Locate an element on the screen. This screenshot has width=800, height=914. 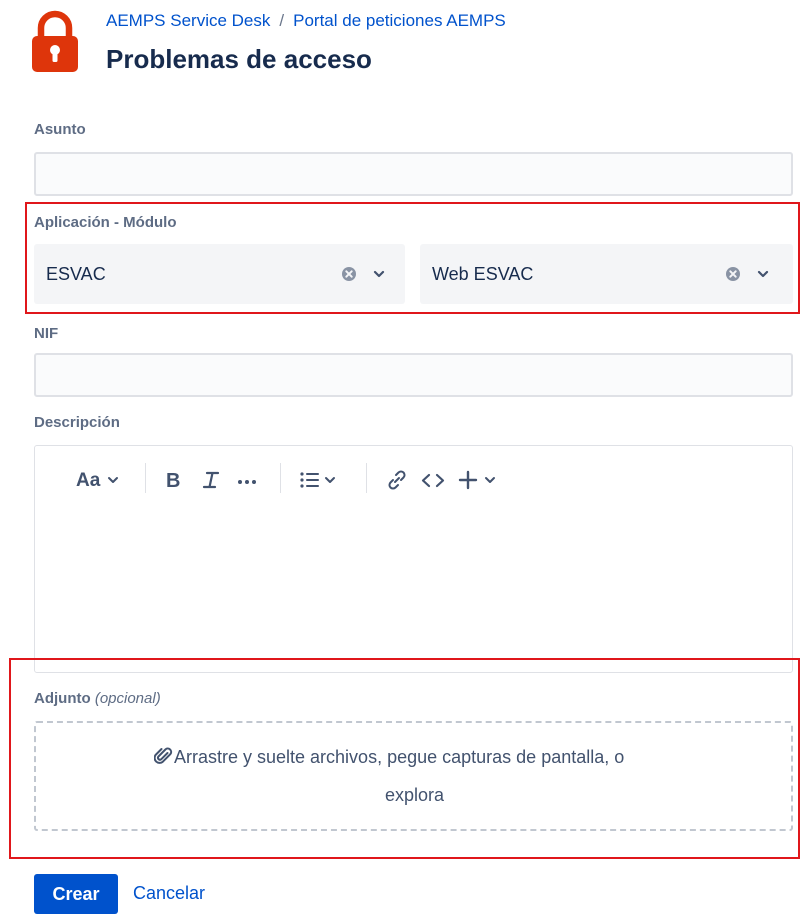
link-icon is located at coordinates (397, 480).